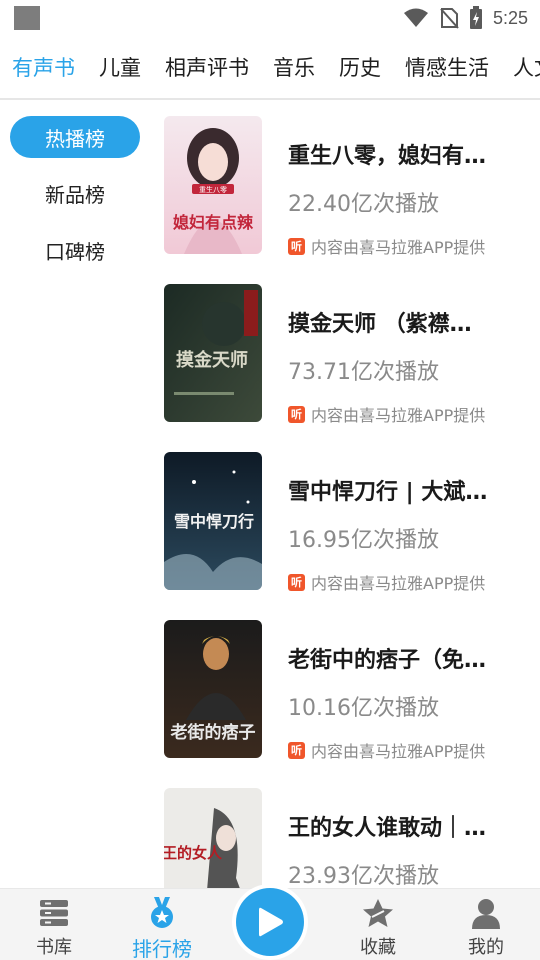 This screenshot has width=540, height=960. I want to click on notification-icon, so click(27, 18).